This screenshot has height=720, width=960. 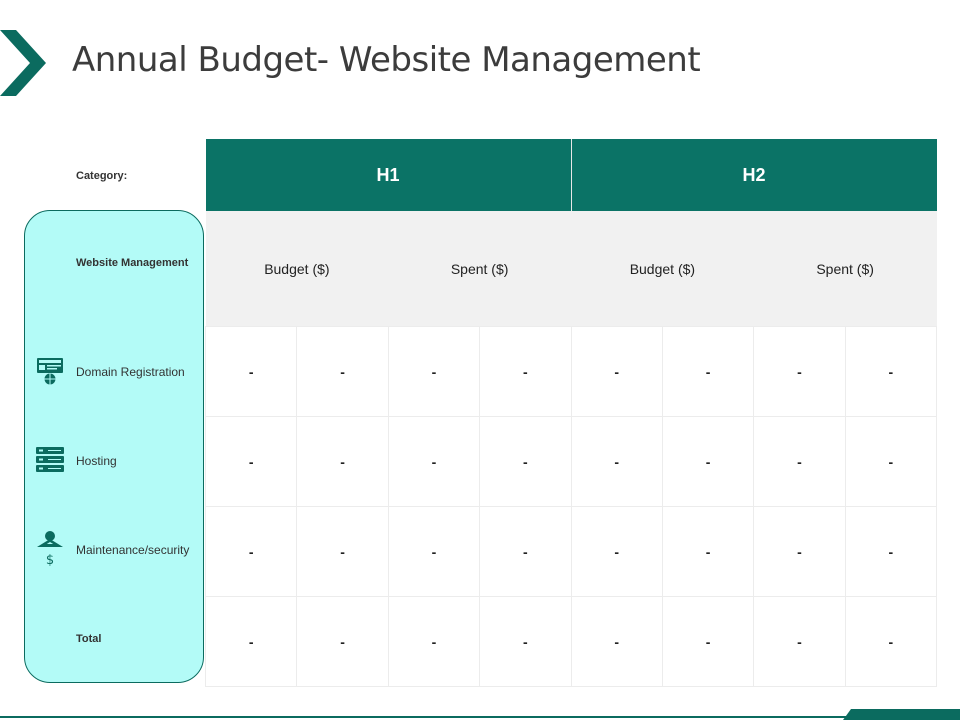 What do you see at coordinates (50, 548) in the screenshot?
I see `maintenance-cost-icon: $` at bounding box center [50, 548].